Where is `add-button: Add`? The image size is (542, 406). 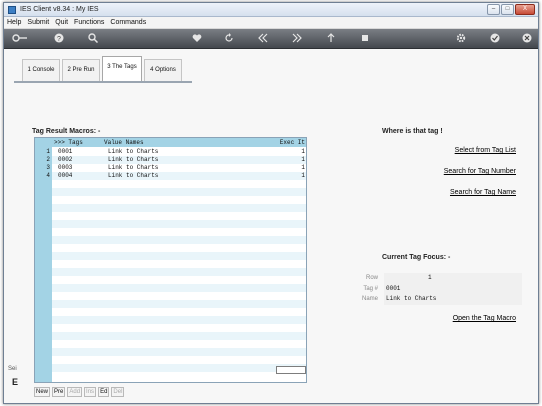
add-button: Add is located at coordinates (75, 392).